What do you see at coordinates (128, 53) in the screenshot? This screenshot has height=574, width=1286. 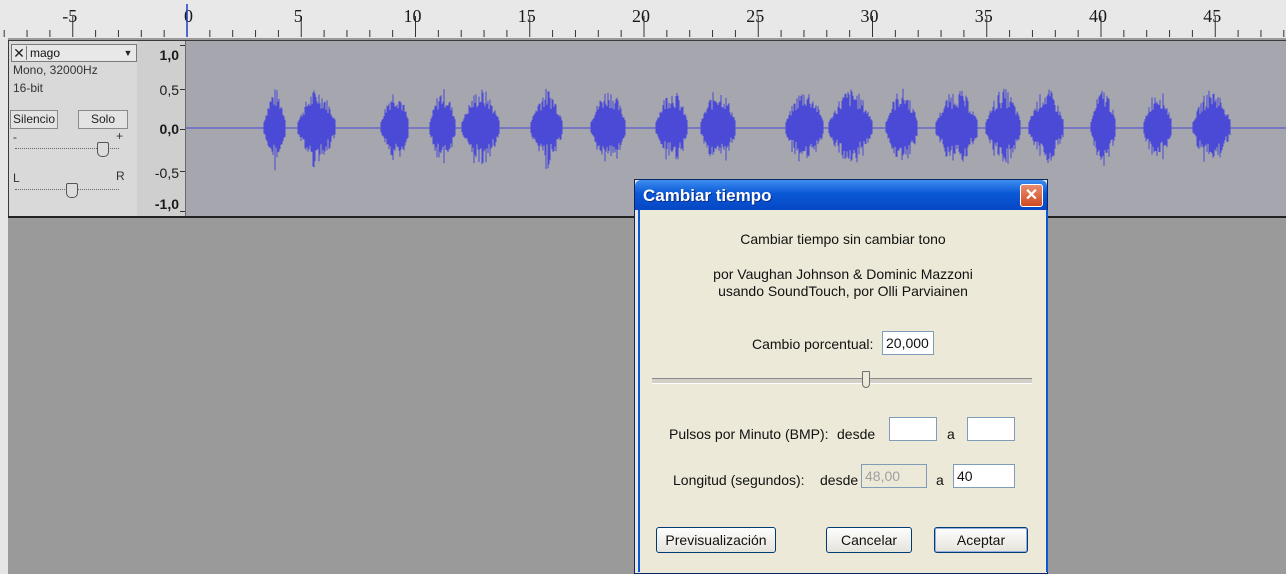 I see `chevron-down-icon: ▼` at bounding box center [128, 53].